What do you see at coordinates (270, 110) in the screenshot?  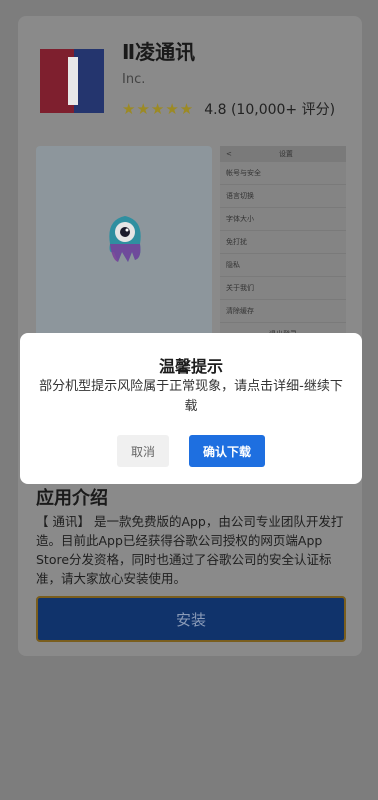 I see `rating-text: 4.8 (10,000+ 评分)` at bounding box center [270, 110].